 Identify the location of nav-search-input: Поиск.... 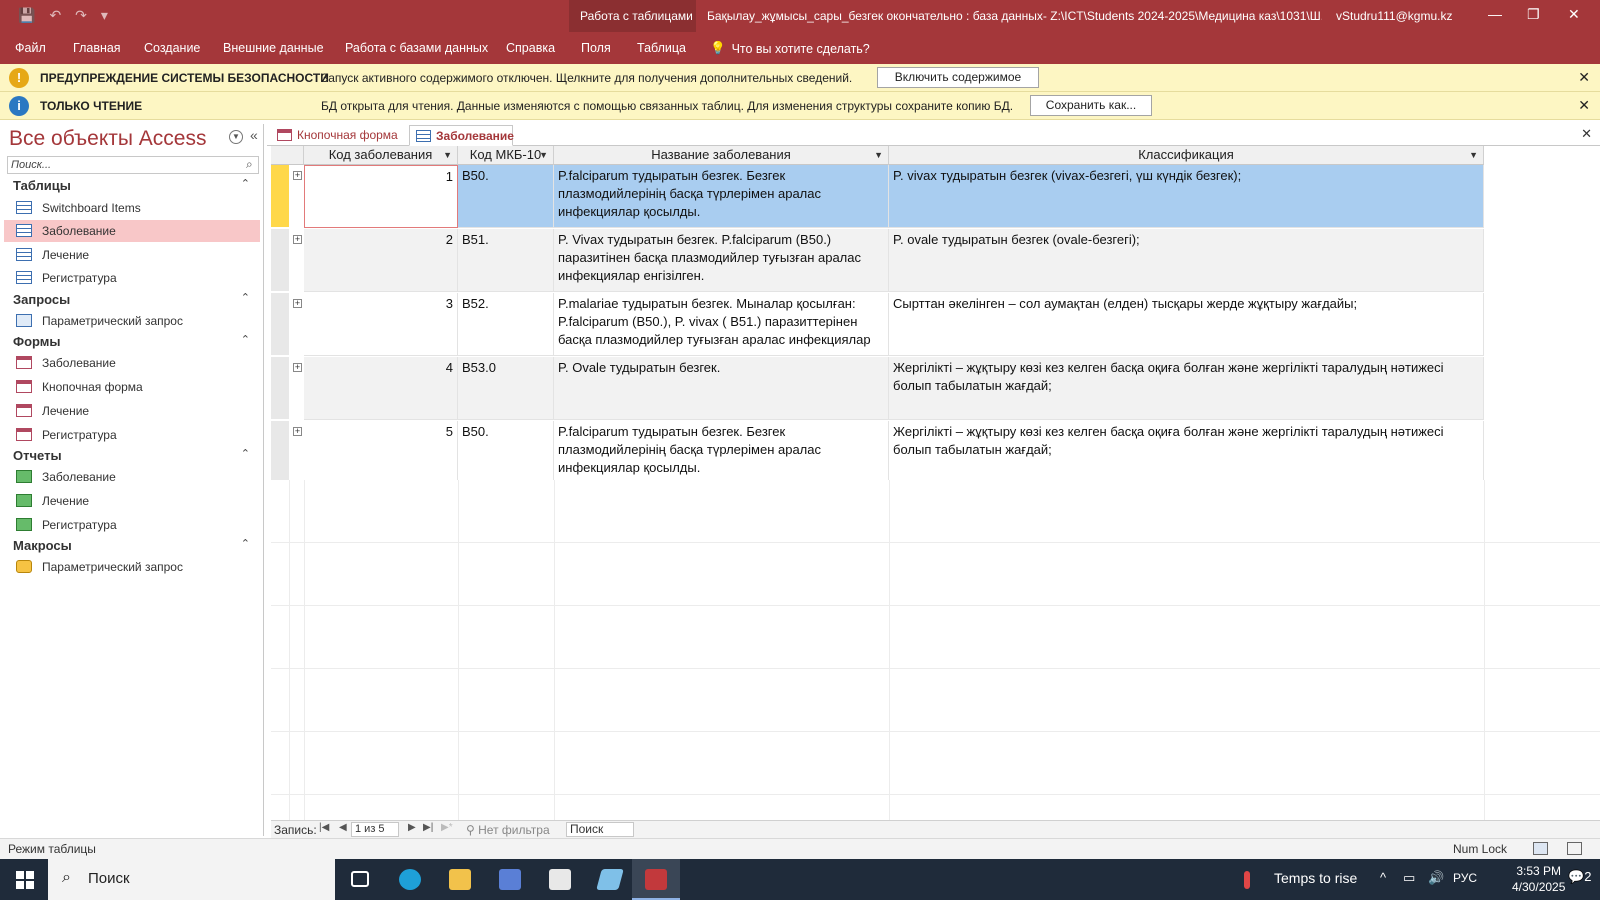
(133, 165).